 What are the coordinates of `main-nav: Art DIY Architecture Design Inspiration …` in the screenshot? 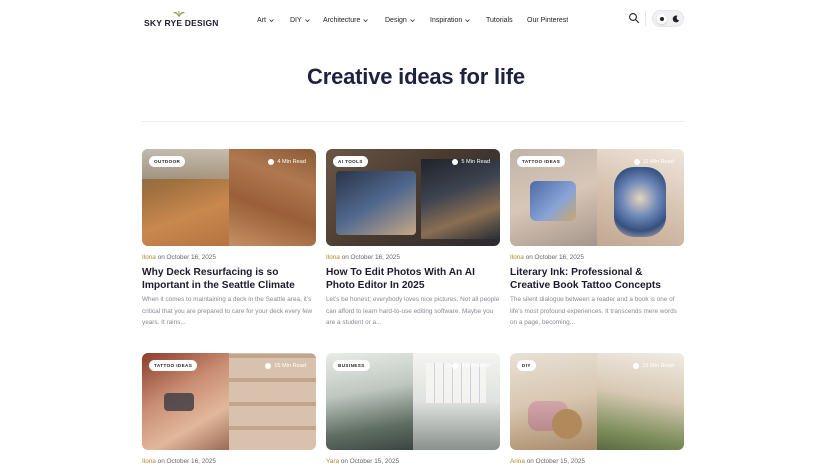 It's located at (416, 20).